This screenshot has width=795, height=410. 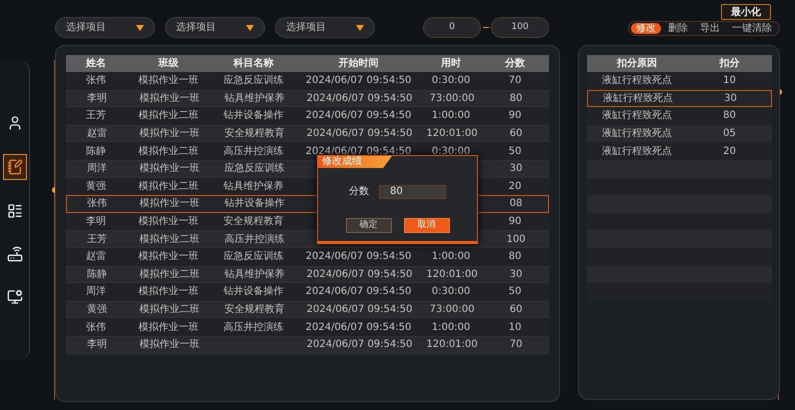 What do you see at coordinates (14, 167) in the screenshot?
I see `sidebar-item` at bounding box center [14, 167].